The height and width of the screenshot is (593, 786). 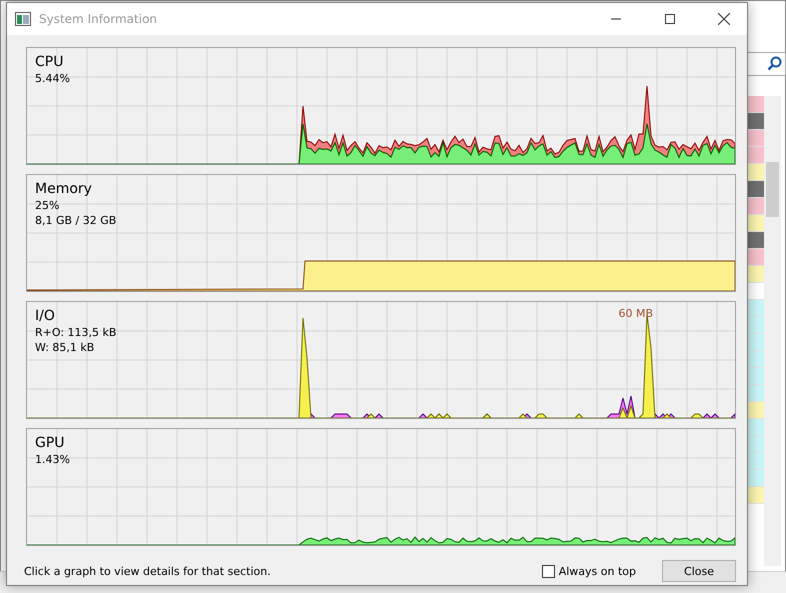 What do you see at coordinates (52, 459) in the screenshot?
I see `graph-reading: 1.43%` at bounding box center [52, 459].